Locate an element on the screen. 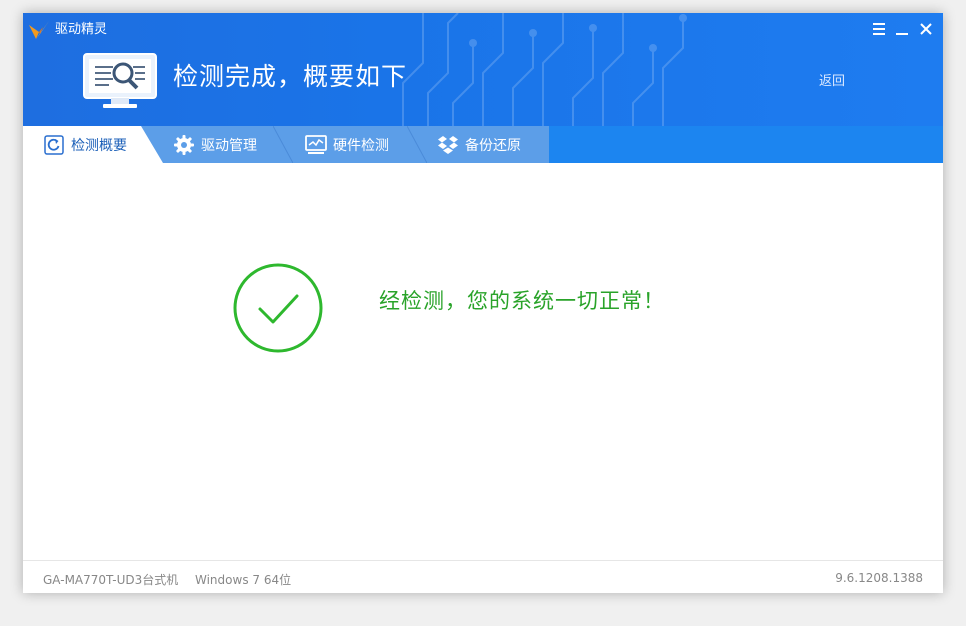 The height and width of the screenshot is (626, 966). monitor-scan-illustration is located at coordinates (120, 80).